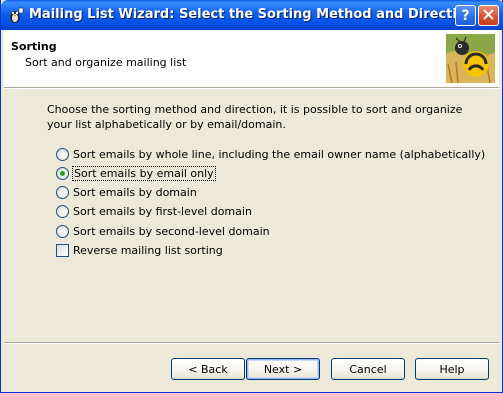 Image resolution: width=503 pixels, height=393 pixels. I want to click on footer-divider, so click(251, 343).